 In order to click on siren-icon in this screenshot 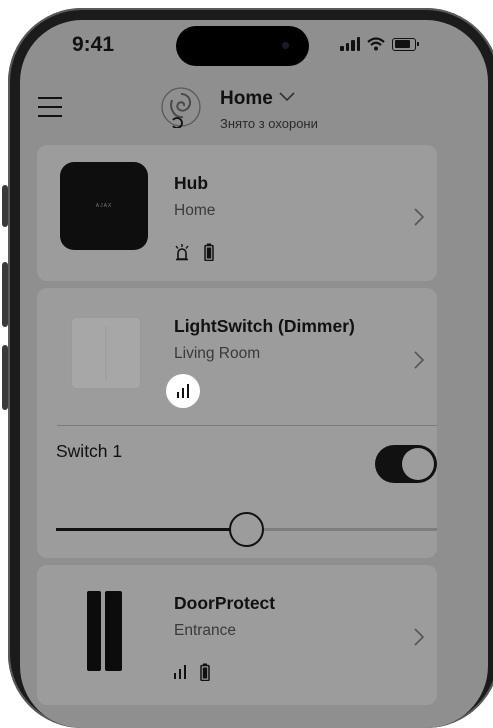, I will do `click(182, 252)`.